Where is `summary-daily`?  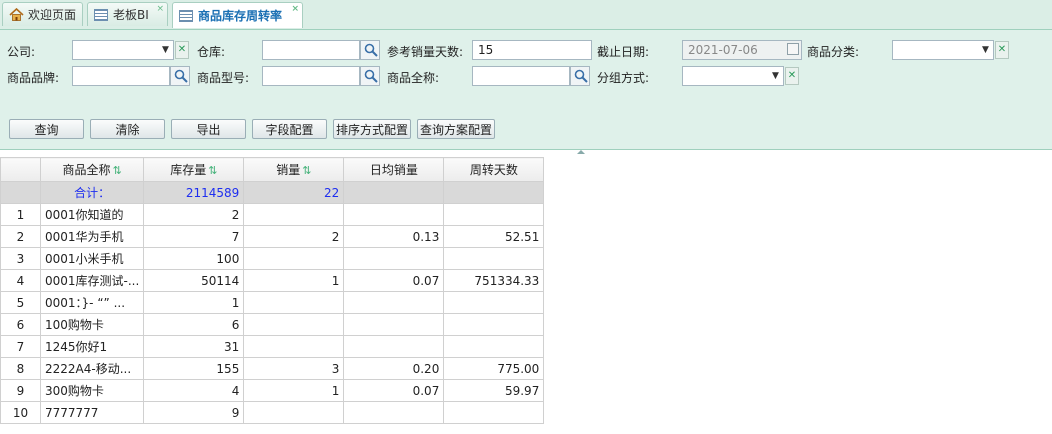 summary-daily is located at coordinates (394, 192).